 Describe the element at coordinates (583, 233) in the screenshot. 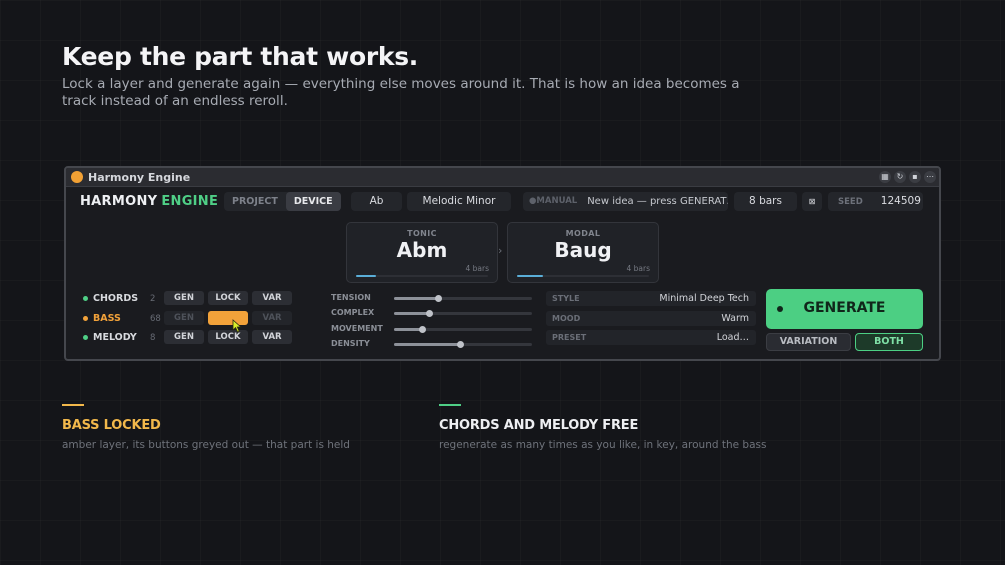

I see `chord-role: MODAL` at that location.